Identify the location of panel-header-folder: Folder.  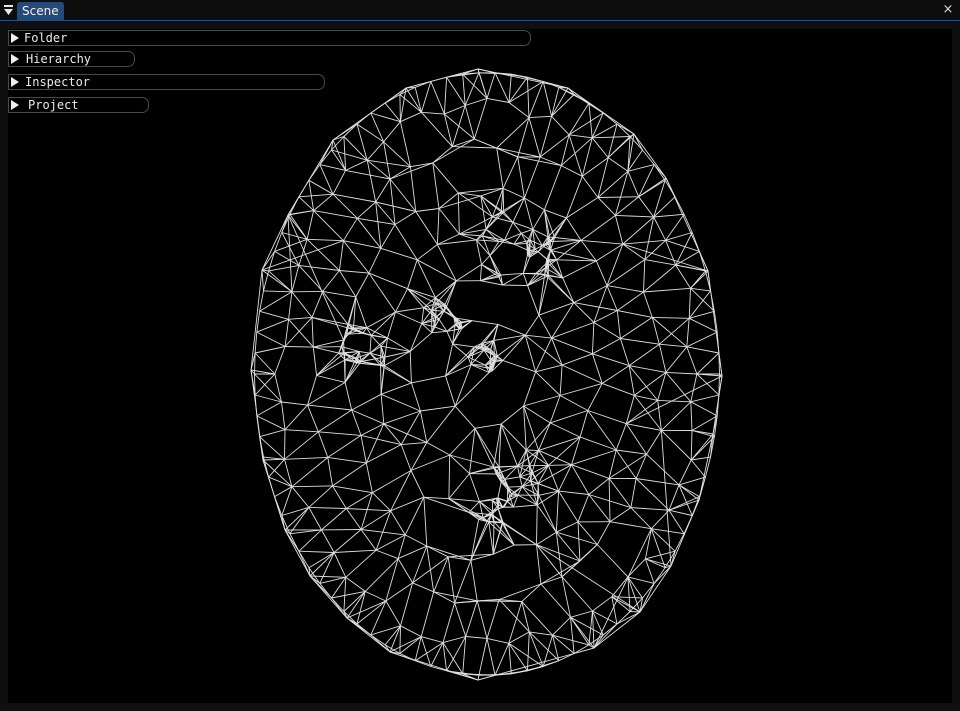
(269, 38).